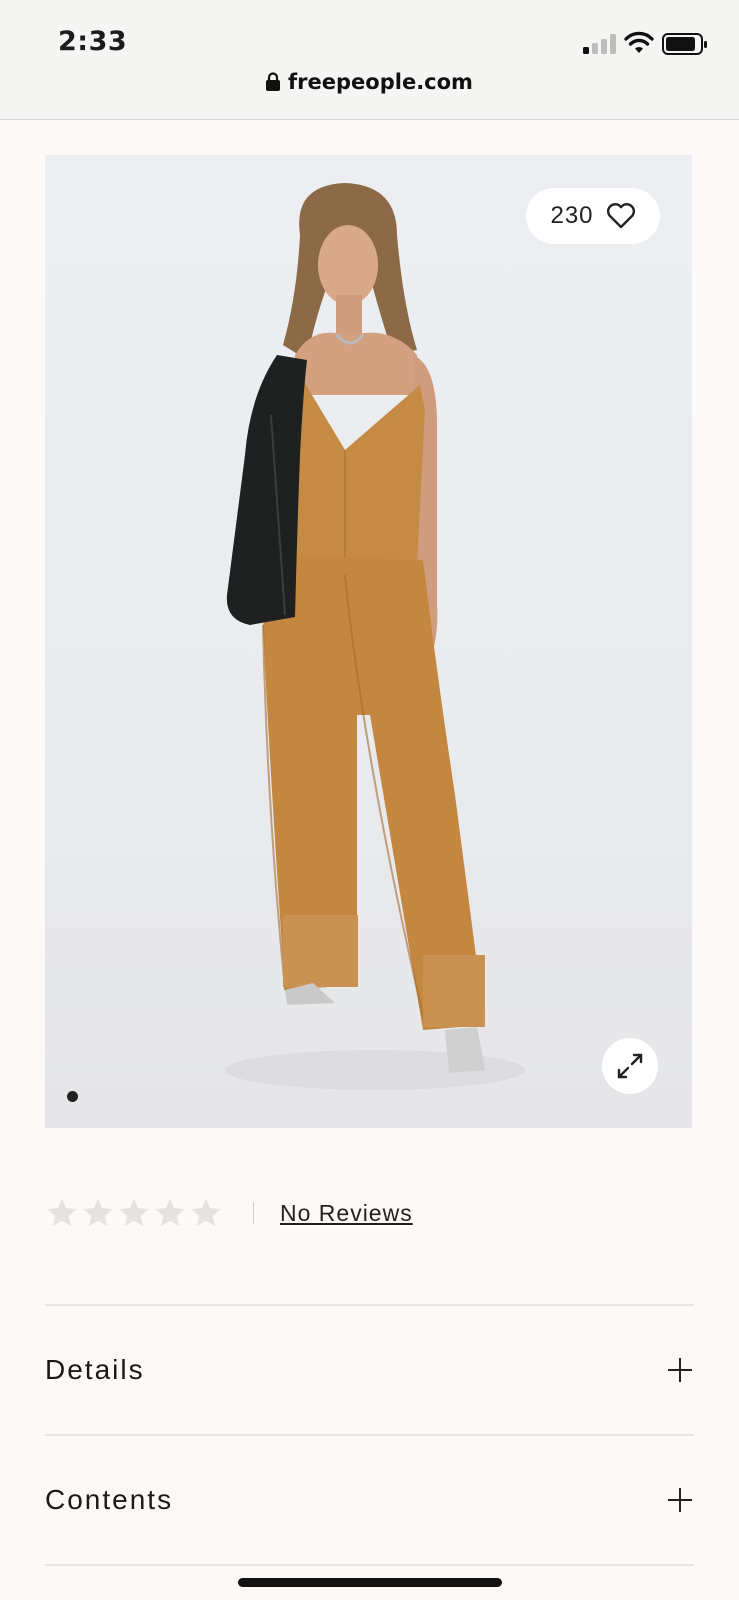  Describe the element at coordinates (572, 215) in the screenshot. I see `favorites-count: 230` at that location.